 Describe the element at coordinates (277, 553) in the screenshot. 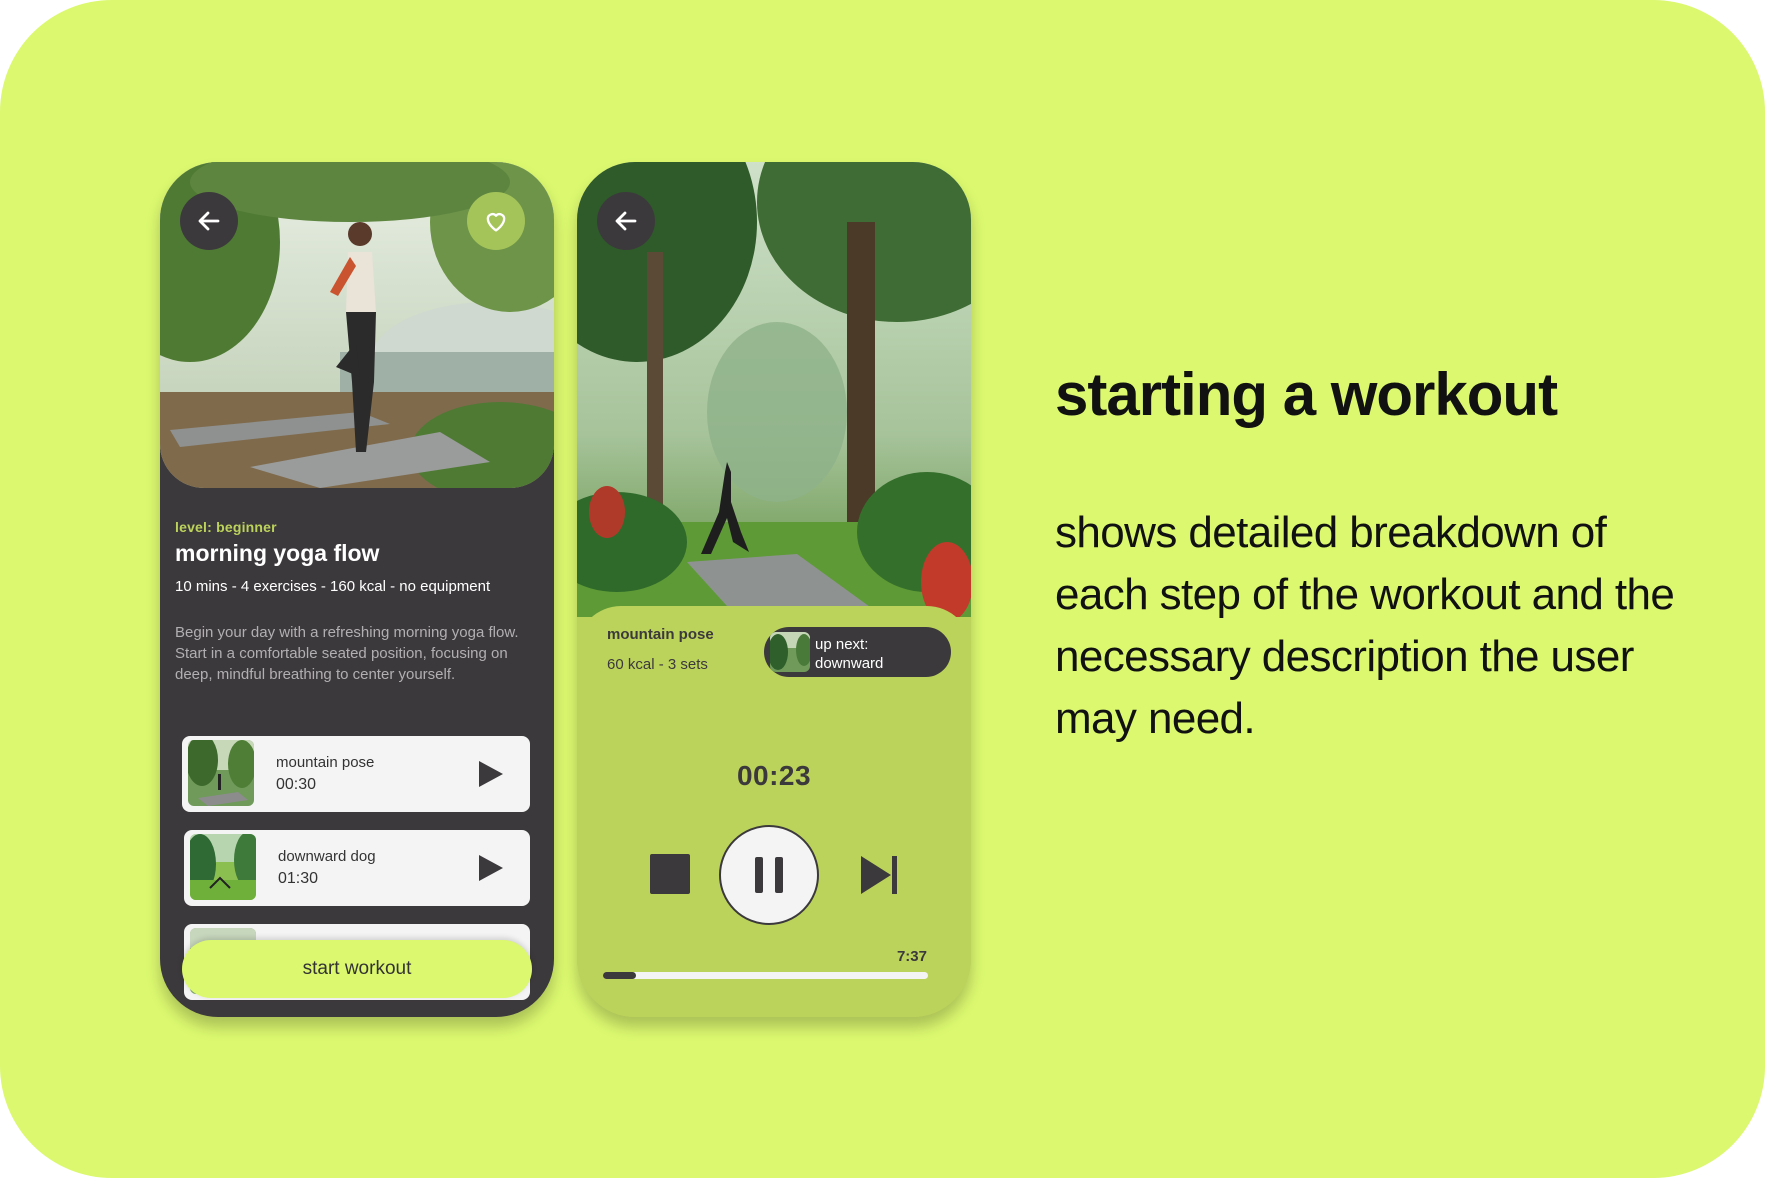

I see `workout-title: morning yoga flow` at that location.